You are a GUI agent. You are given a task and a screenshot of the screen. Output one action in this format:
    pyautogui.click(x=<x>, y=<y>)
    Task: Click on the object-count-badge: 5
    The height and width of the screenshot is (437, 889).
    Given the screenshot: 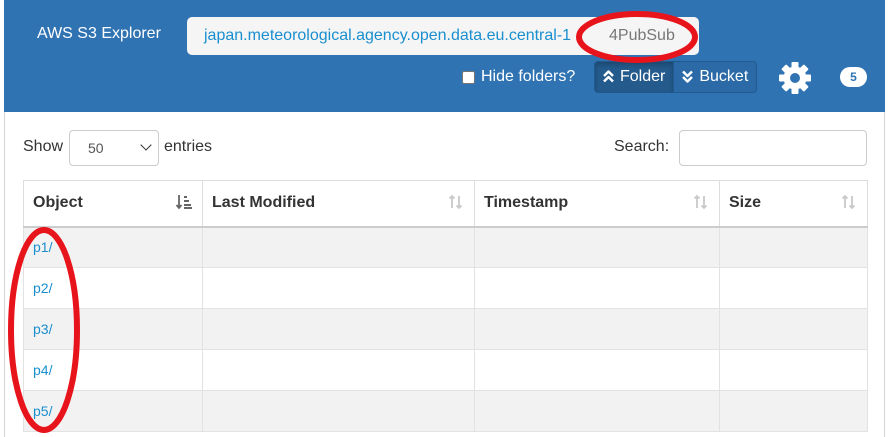 What is the action you would take?
    pyautogui.click(x=853, y=77)
    